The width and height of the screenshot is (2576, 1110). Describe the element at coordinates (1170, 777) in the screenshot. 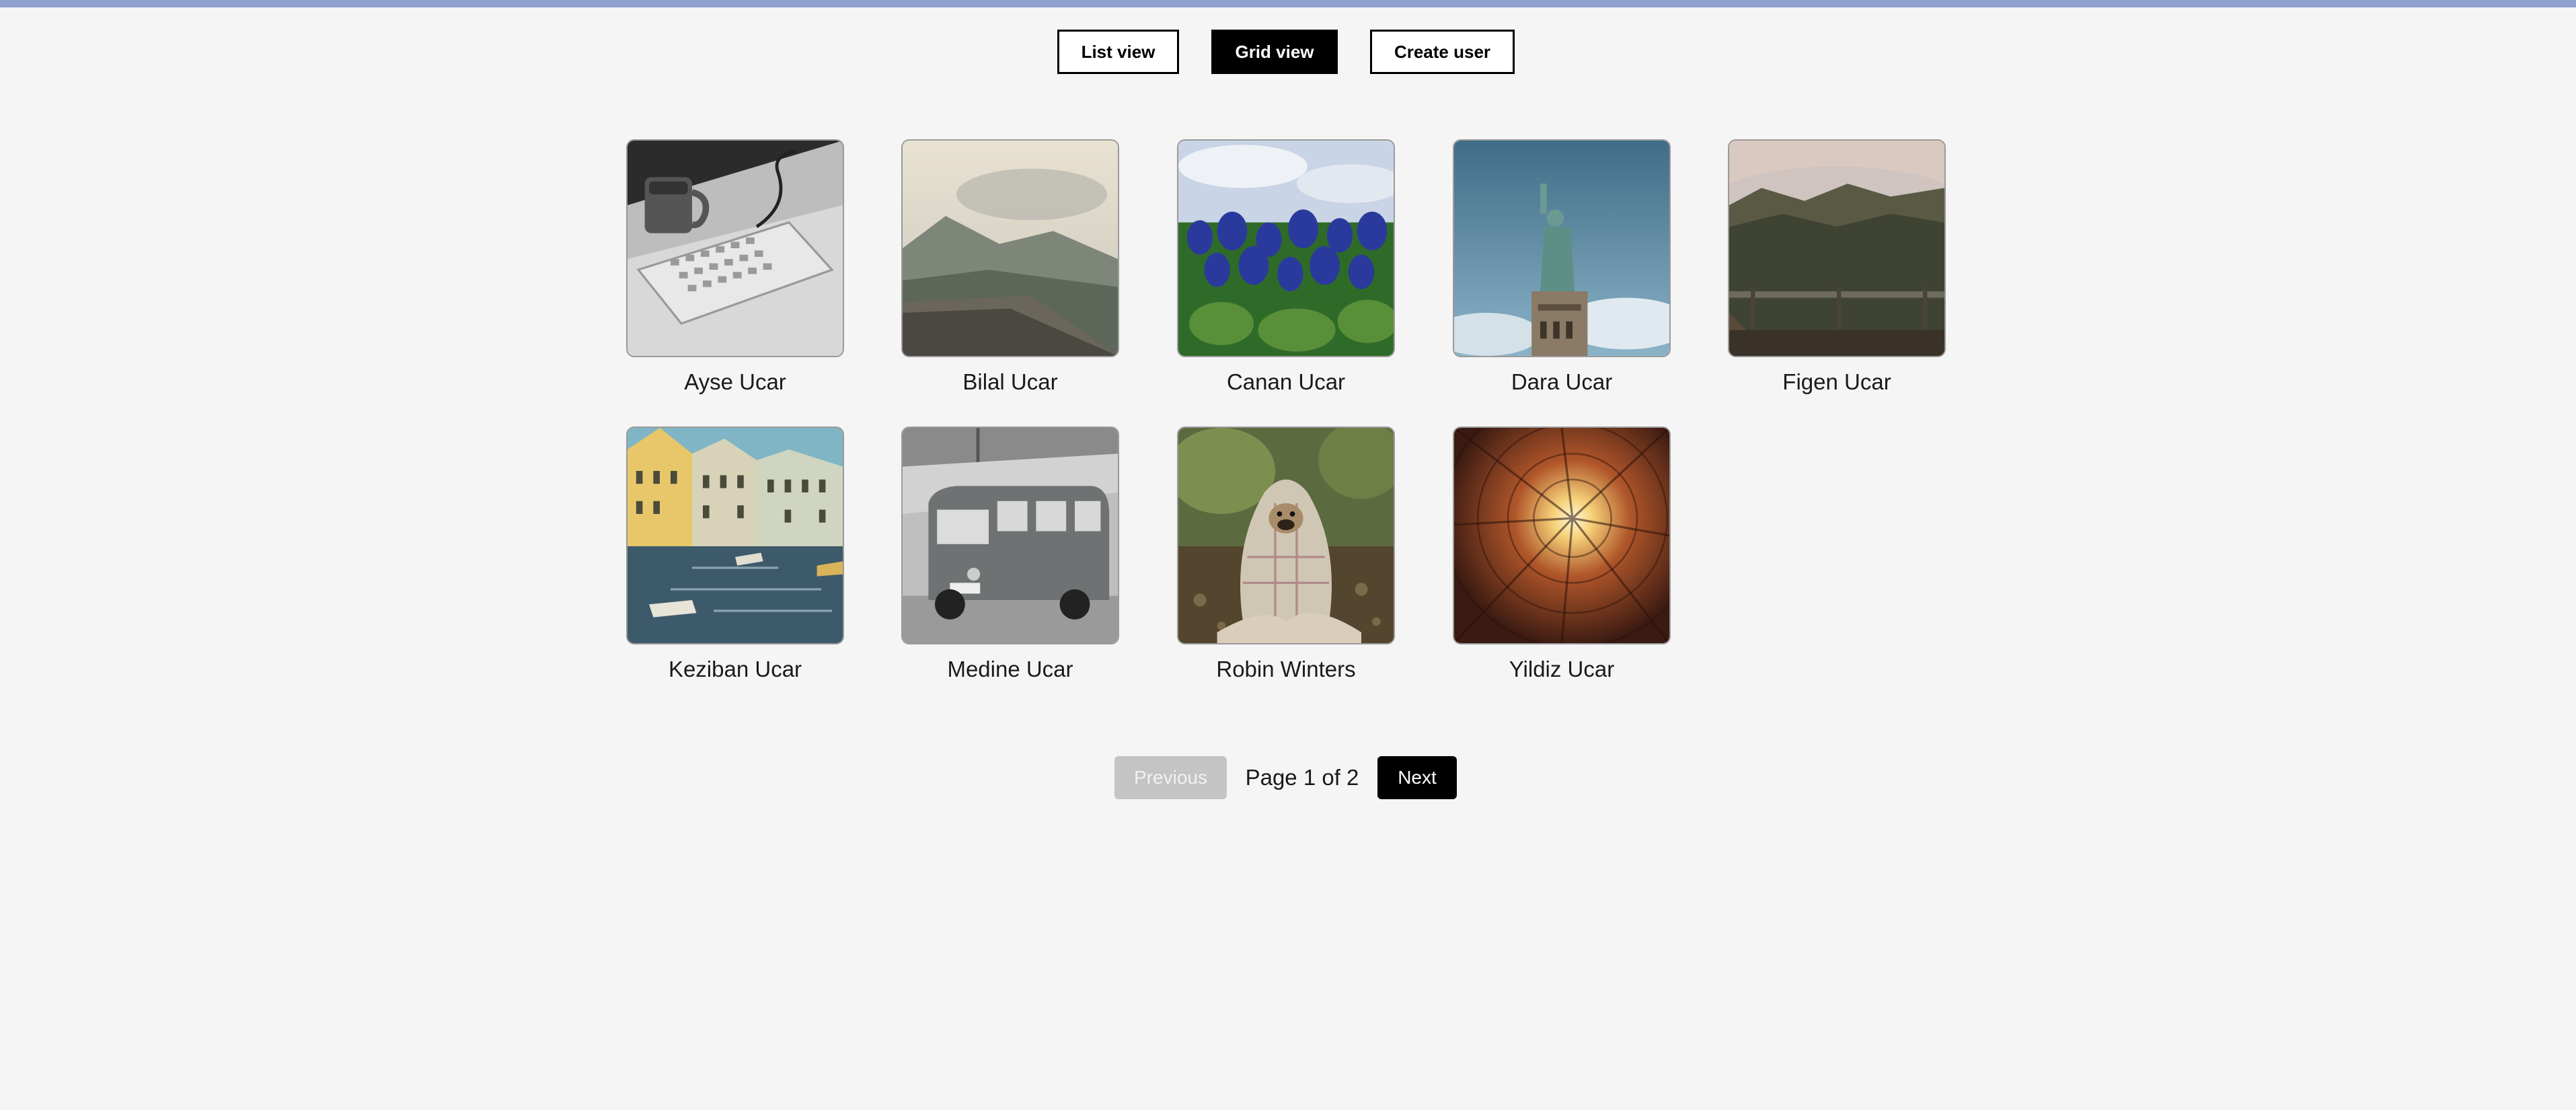

I see `previous-page-button: Previous` at that location.